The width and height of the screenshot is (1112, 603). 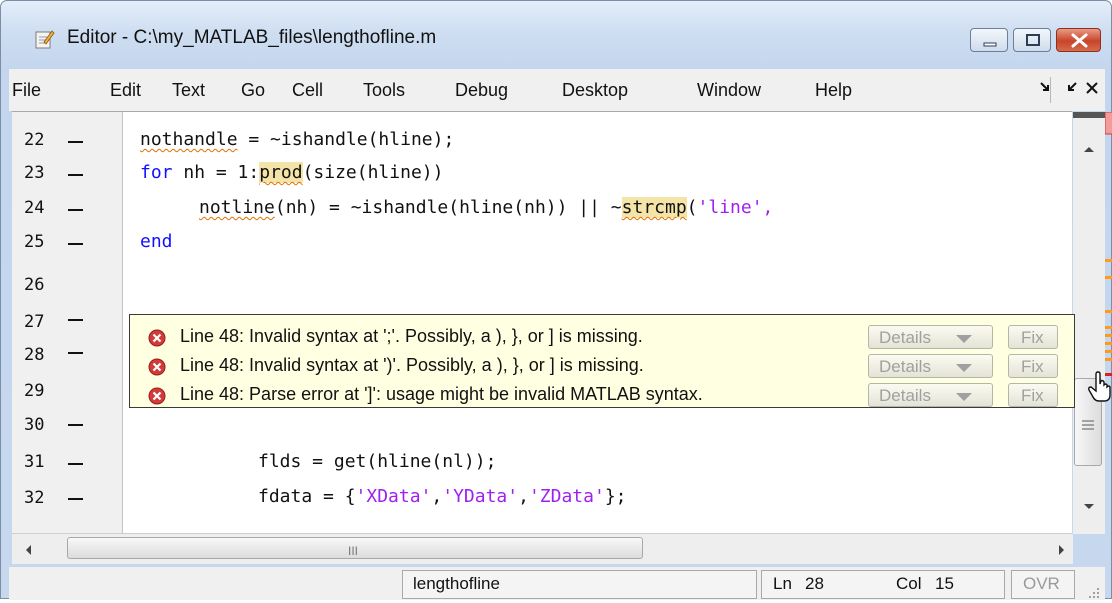 I want to click on code-line-32: fdata = {'XData','YData','ZData'};, so click(x=442, y=496).